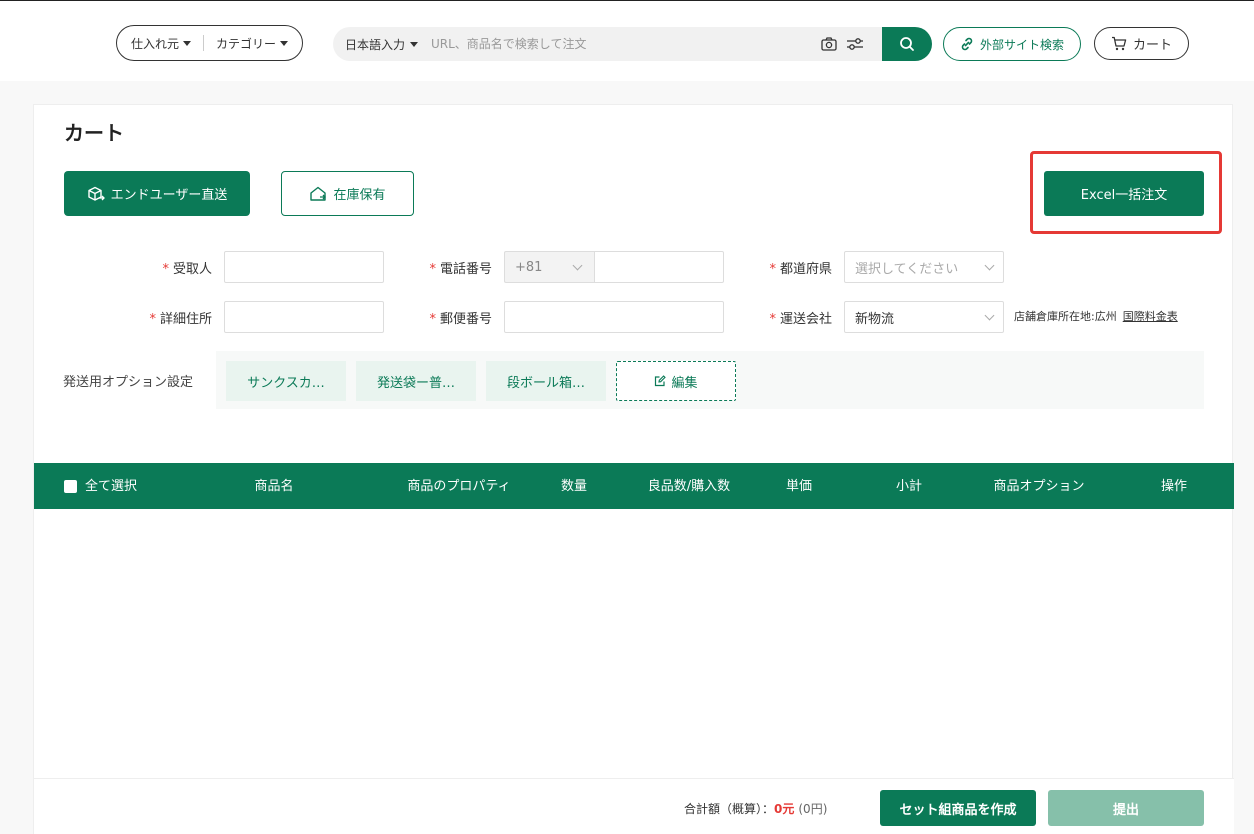 This screenshot has width=1254, height=834. Describe the element at coordinates (1150, 316) in the screenshot. I see `rate-table-link: 国際料金表` at that location.